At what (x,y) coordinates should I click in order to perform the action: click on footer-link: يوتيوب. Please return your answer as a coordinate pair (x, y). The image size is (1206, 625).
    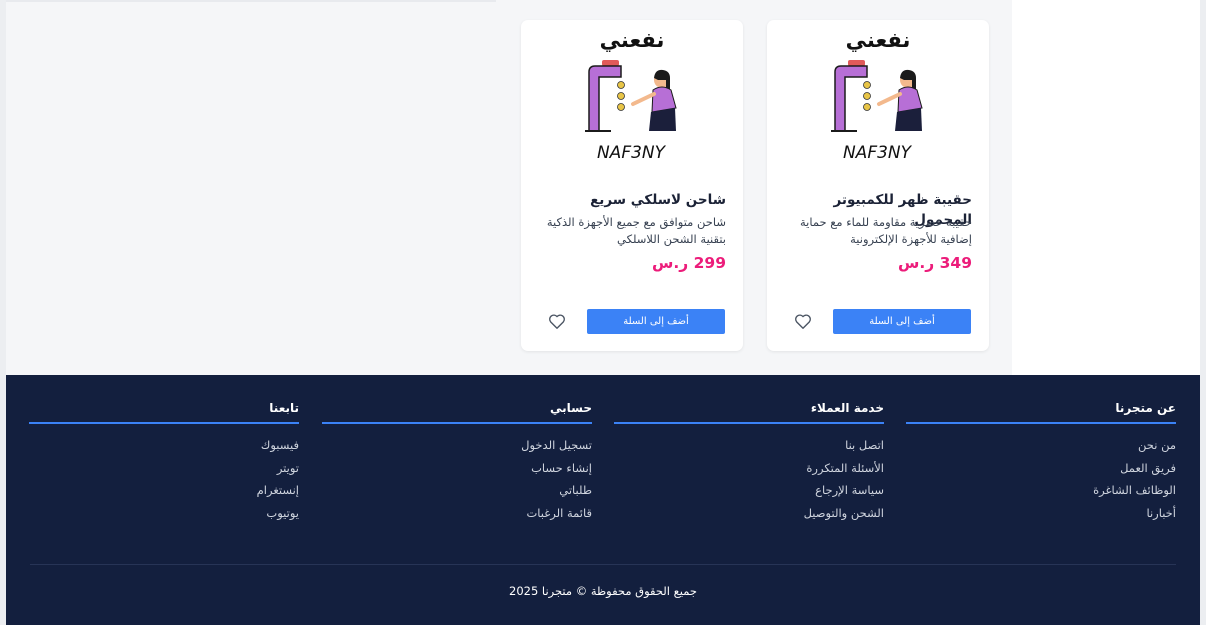
    Looking at the image, I should click on (164, 513).